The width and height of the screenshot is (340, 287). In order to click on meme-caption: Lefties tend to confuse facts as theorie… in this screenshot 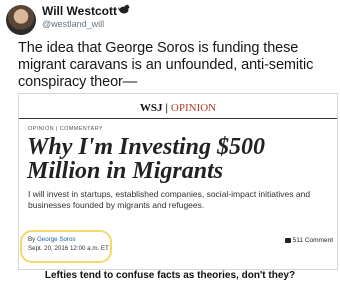, I will do `click(170, 275)`.